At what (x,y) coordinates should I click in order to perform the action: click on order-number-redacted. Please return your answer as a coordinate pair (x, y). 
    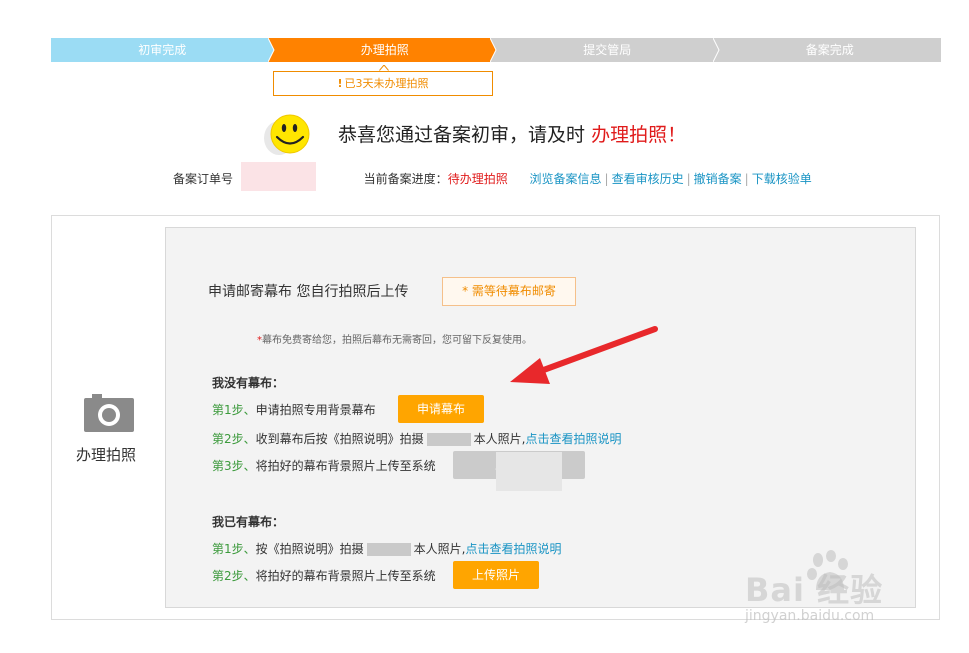
    Looking at the image, I should click on (279, 176).